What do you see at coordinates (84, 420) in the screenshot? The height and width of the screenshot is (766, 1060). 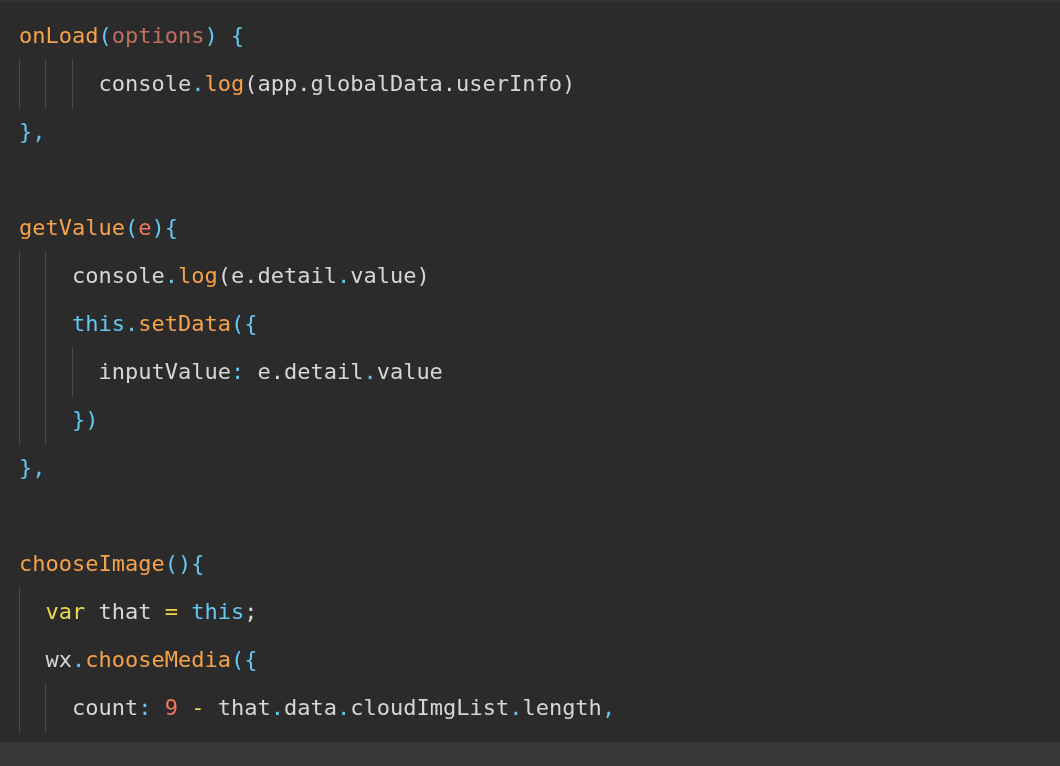 I see `code-line: })` at bounding box center [84, 420].